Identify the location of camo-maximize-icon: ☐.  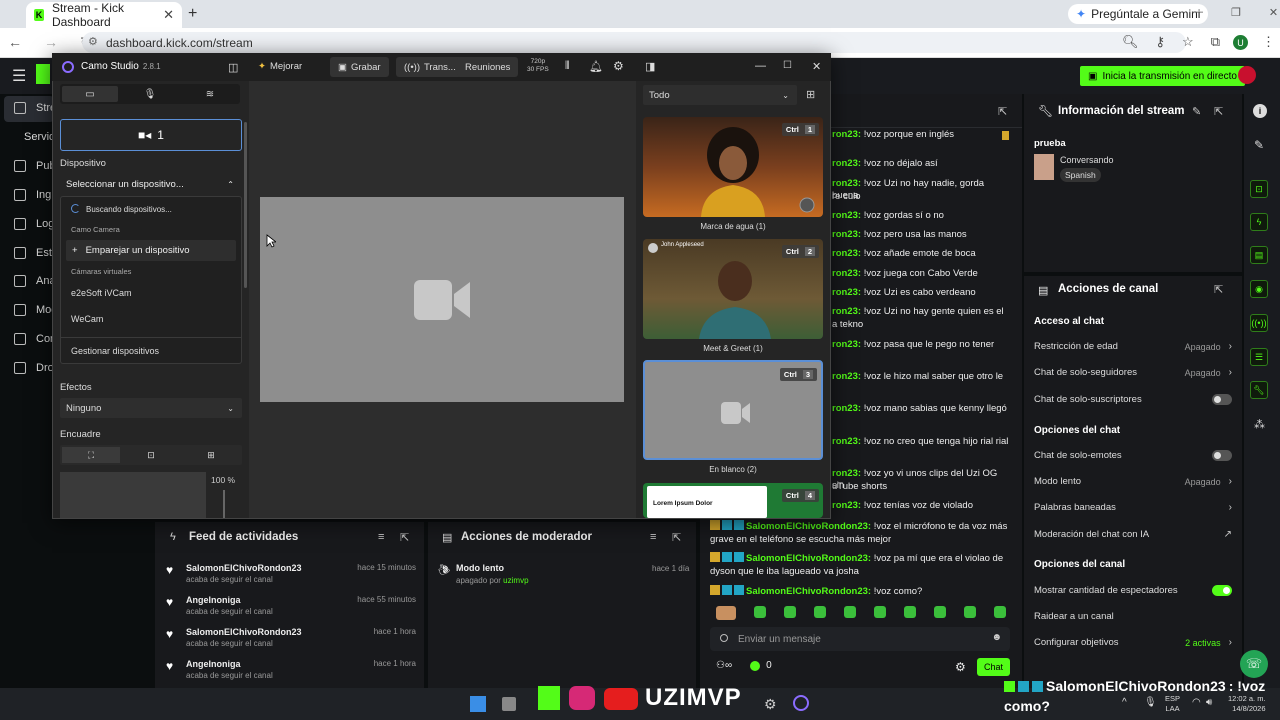
(787, 65).